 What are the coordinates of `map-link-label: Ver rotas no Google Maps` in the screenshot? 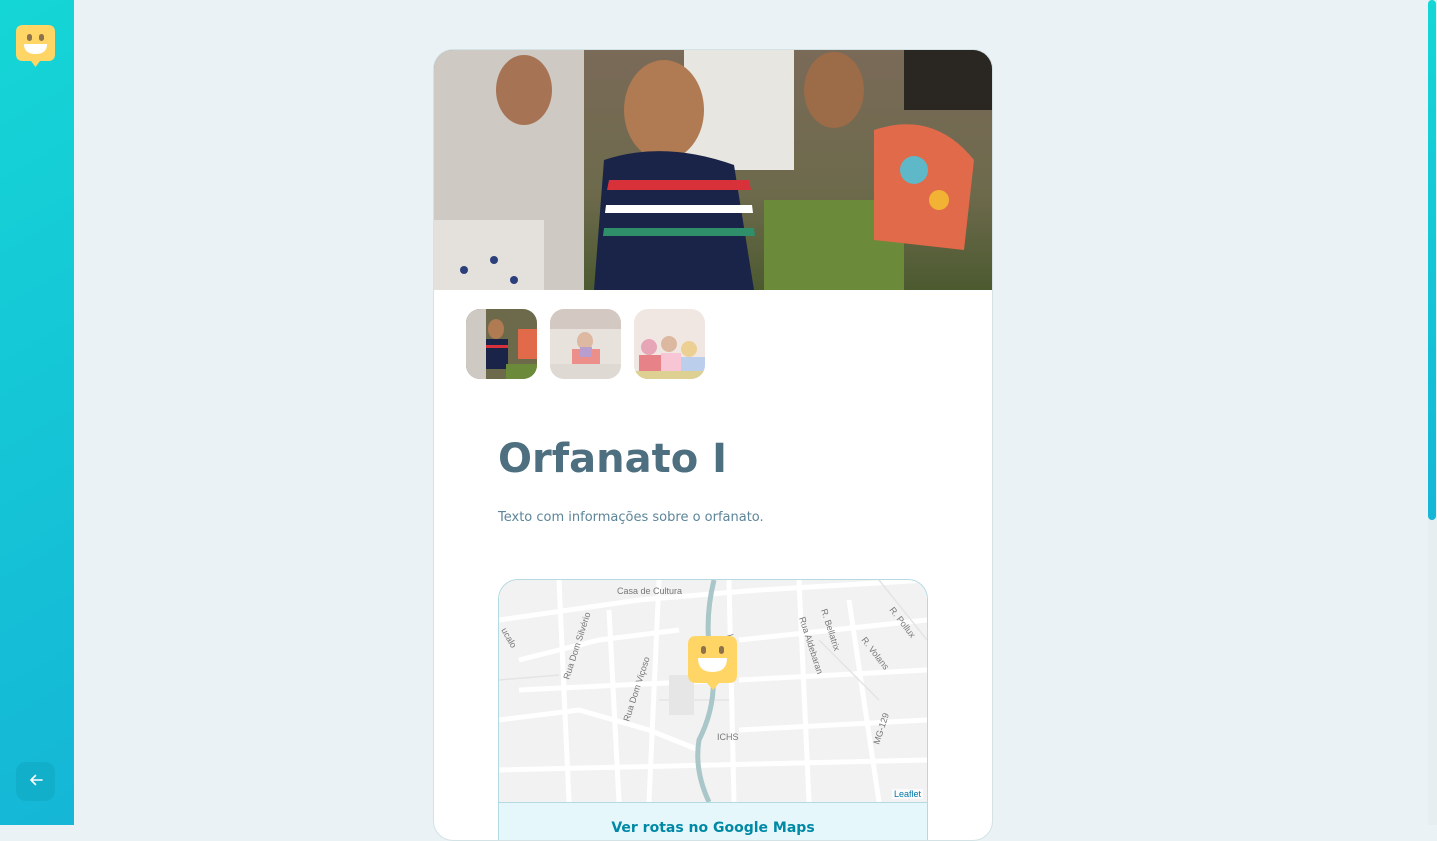 It's located at (713, 828).